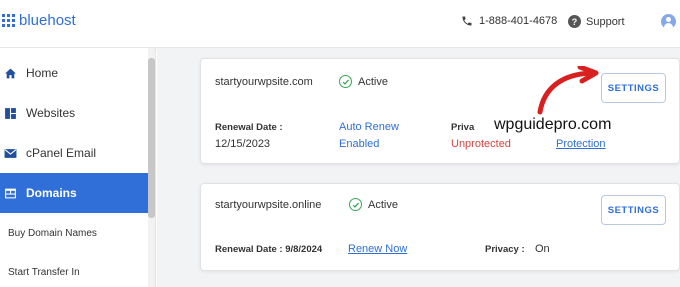 The height and width of the screenshot is (287, 680). I want to click on support-label: Support, so click(605, 21).